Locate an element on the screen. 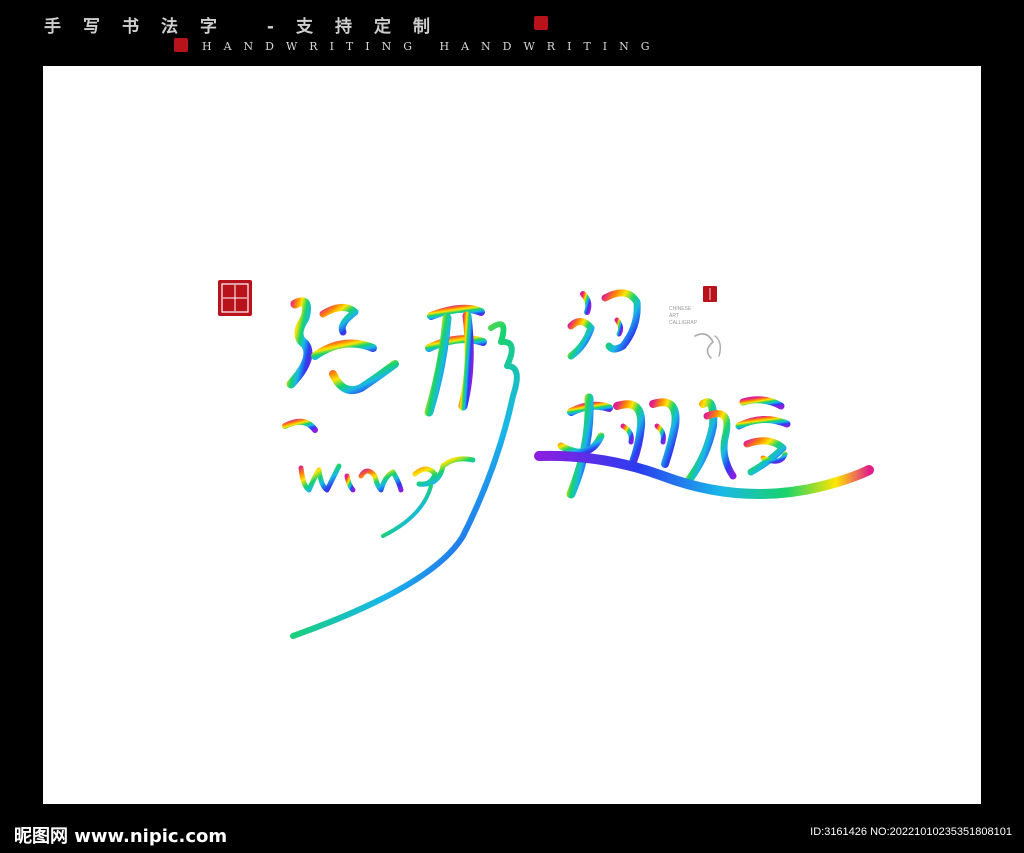  seal-right is located at coordinates (710, 294).